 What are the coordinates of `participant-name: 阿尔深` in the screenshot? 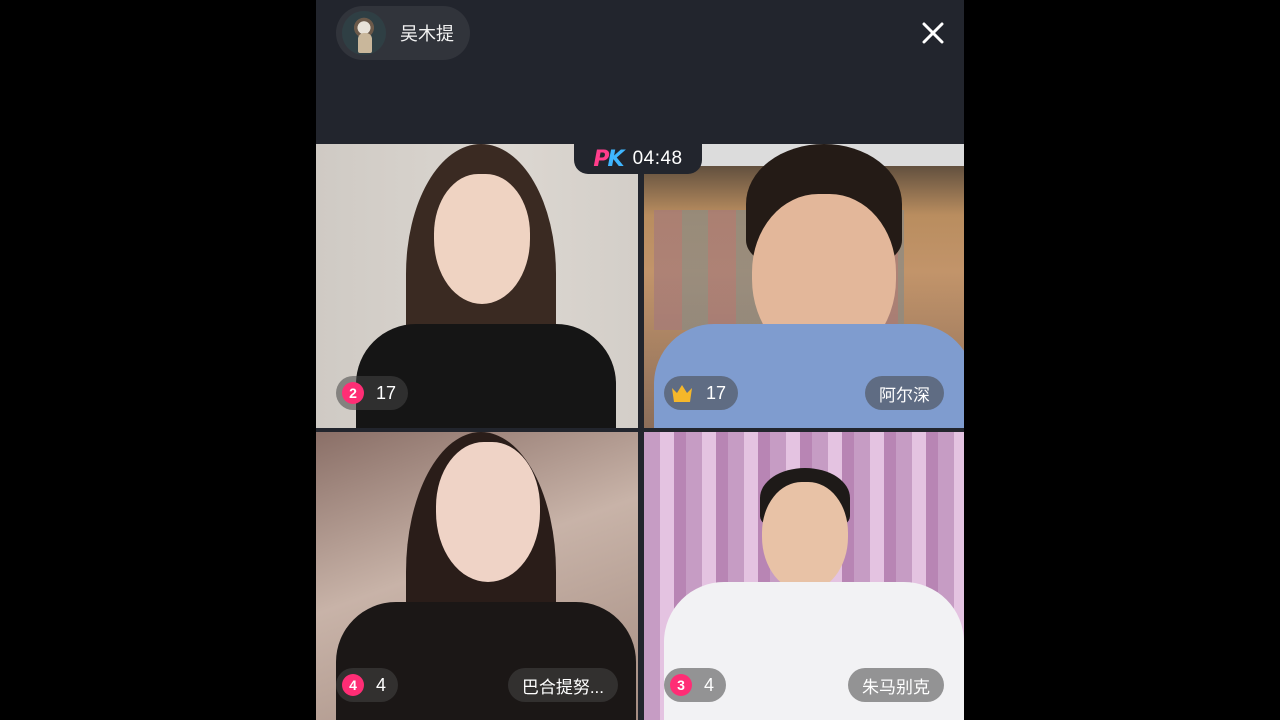 It's located at (904, 393).